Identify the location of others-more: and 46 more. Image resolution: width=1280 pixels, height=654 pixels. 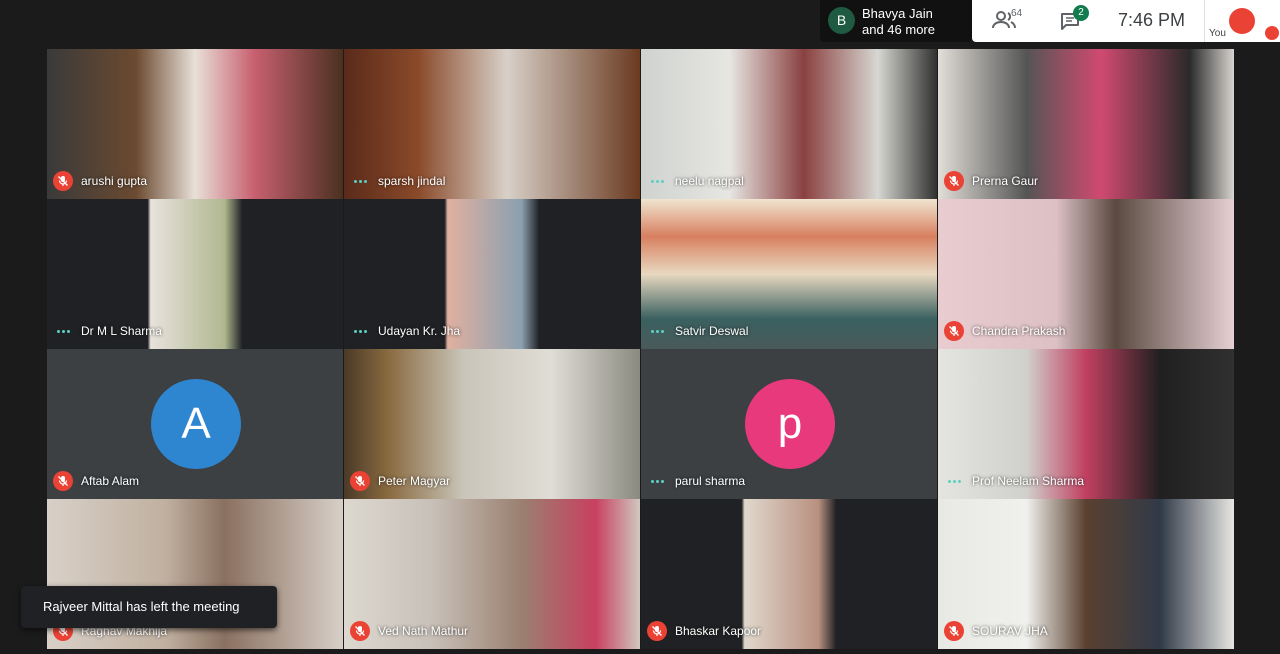
(898, 29).